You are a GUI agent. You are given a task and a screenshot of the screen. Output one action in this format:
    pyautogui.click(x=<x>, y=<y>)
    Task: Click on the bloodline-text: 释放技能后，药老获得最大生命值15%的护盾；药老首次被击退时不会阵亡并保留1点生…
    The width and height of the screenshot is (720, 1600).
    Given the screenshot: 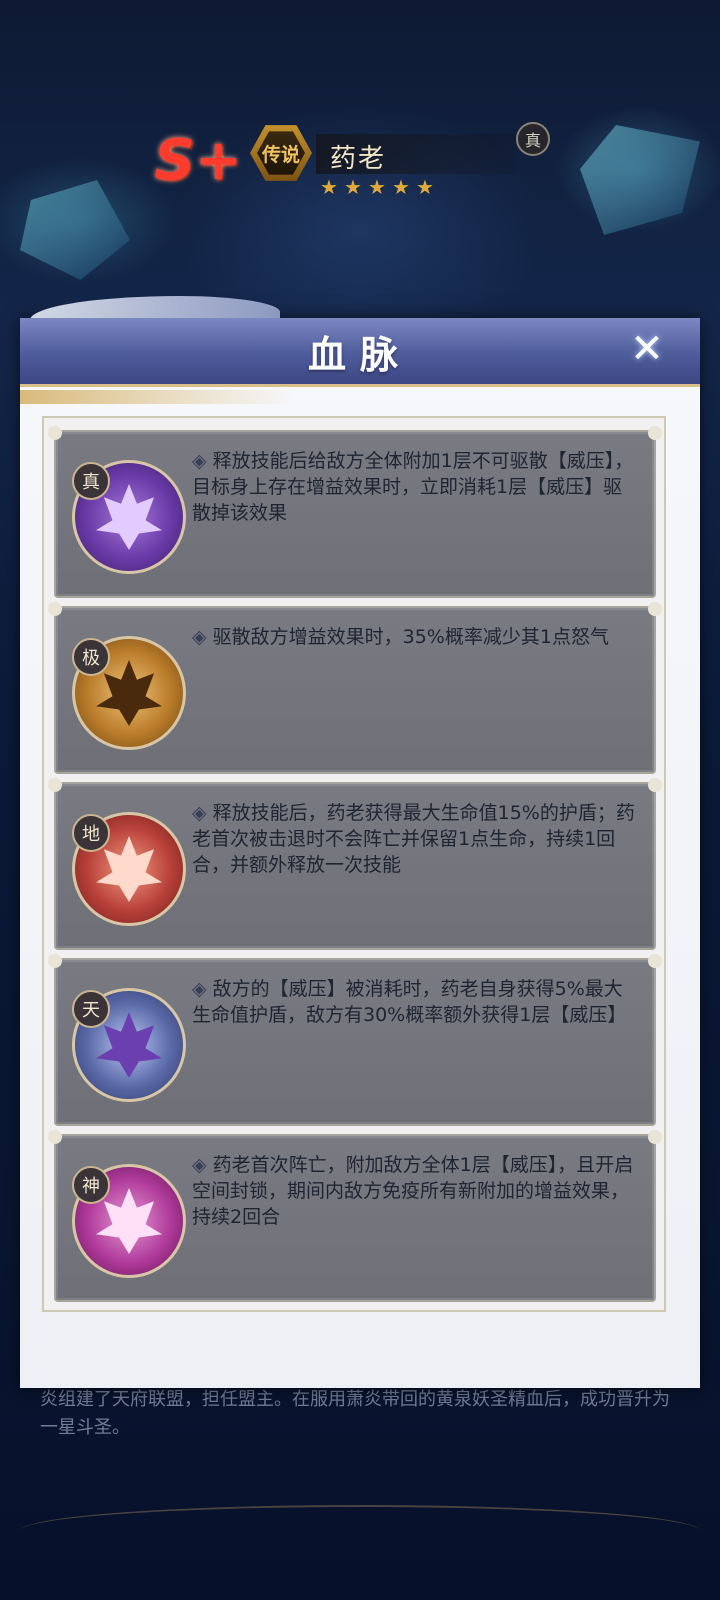 What is the action you would take?
    pyautogui.click(x=413, y=839)
    